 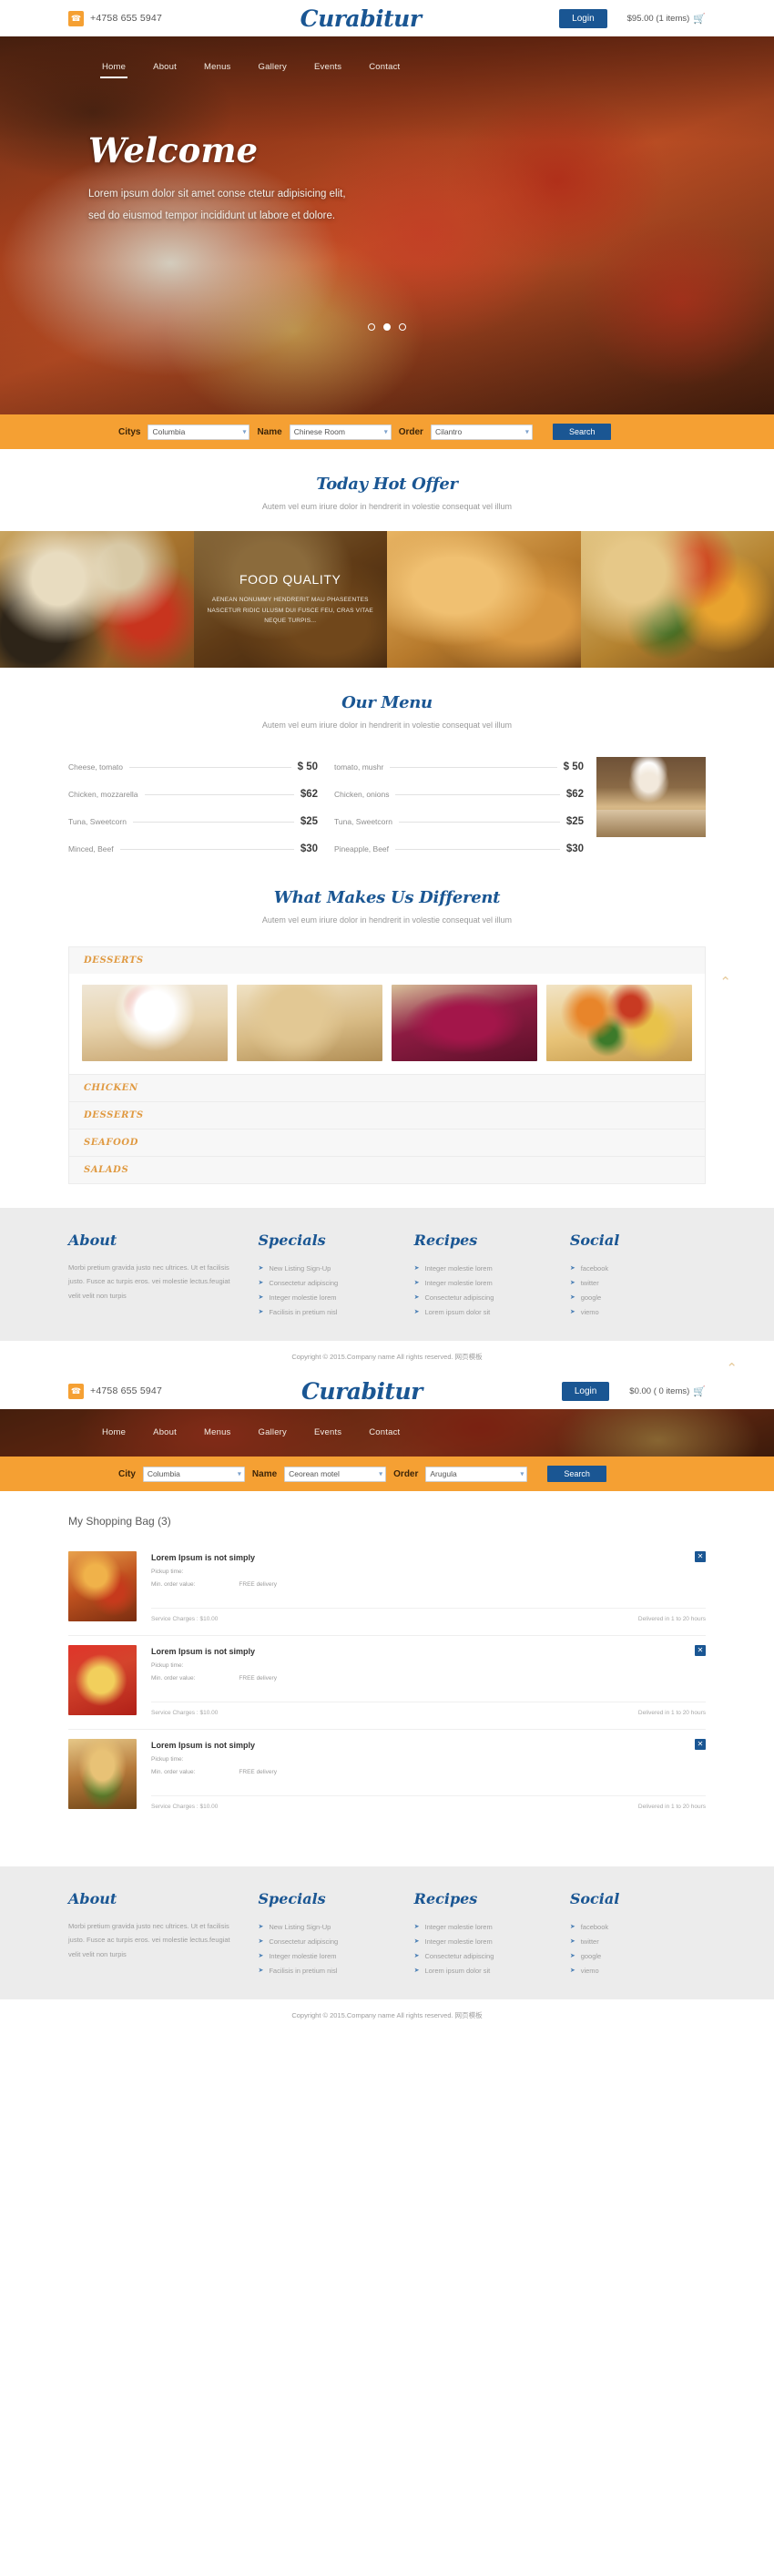 I want to click on nav-item-contact: Contact, so click(x=384, y=68).